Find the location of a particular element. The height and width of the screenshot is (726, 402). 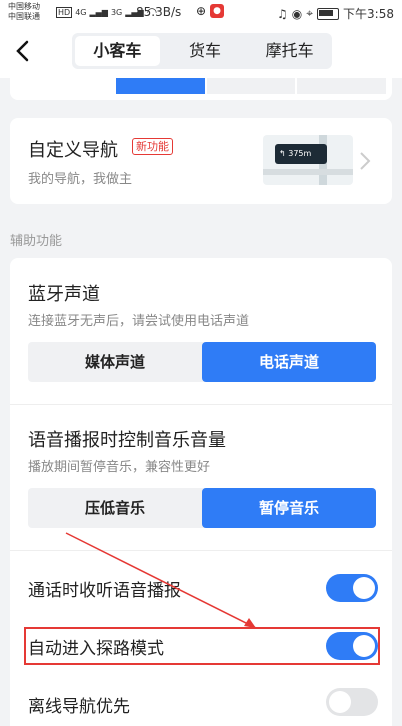

network-4g-label: 4G is located at coordinates (81, 12).